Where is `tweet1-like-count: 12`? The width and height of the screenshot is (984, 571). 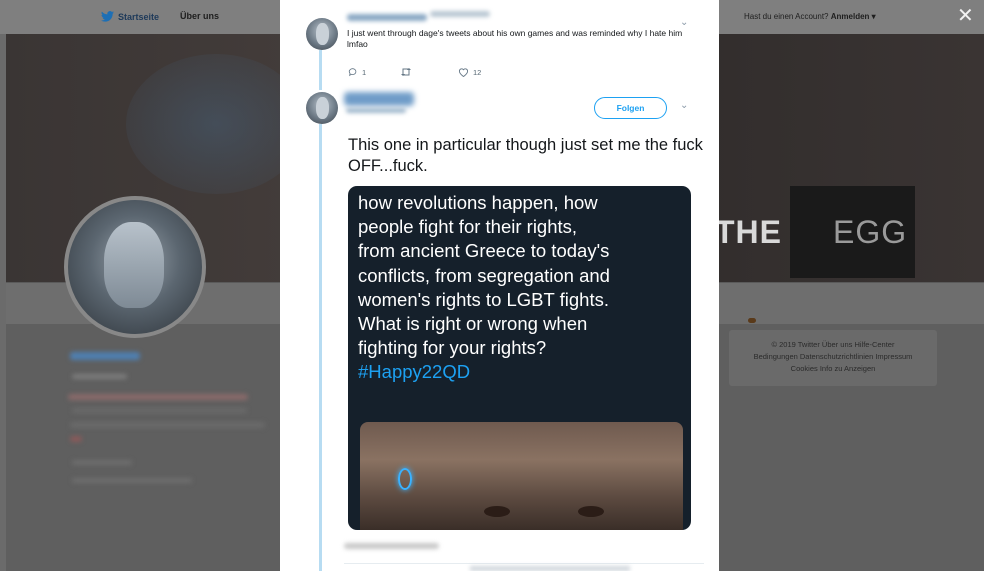
tweet1-like-count: 12 is located at coordinates (477, 72).